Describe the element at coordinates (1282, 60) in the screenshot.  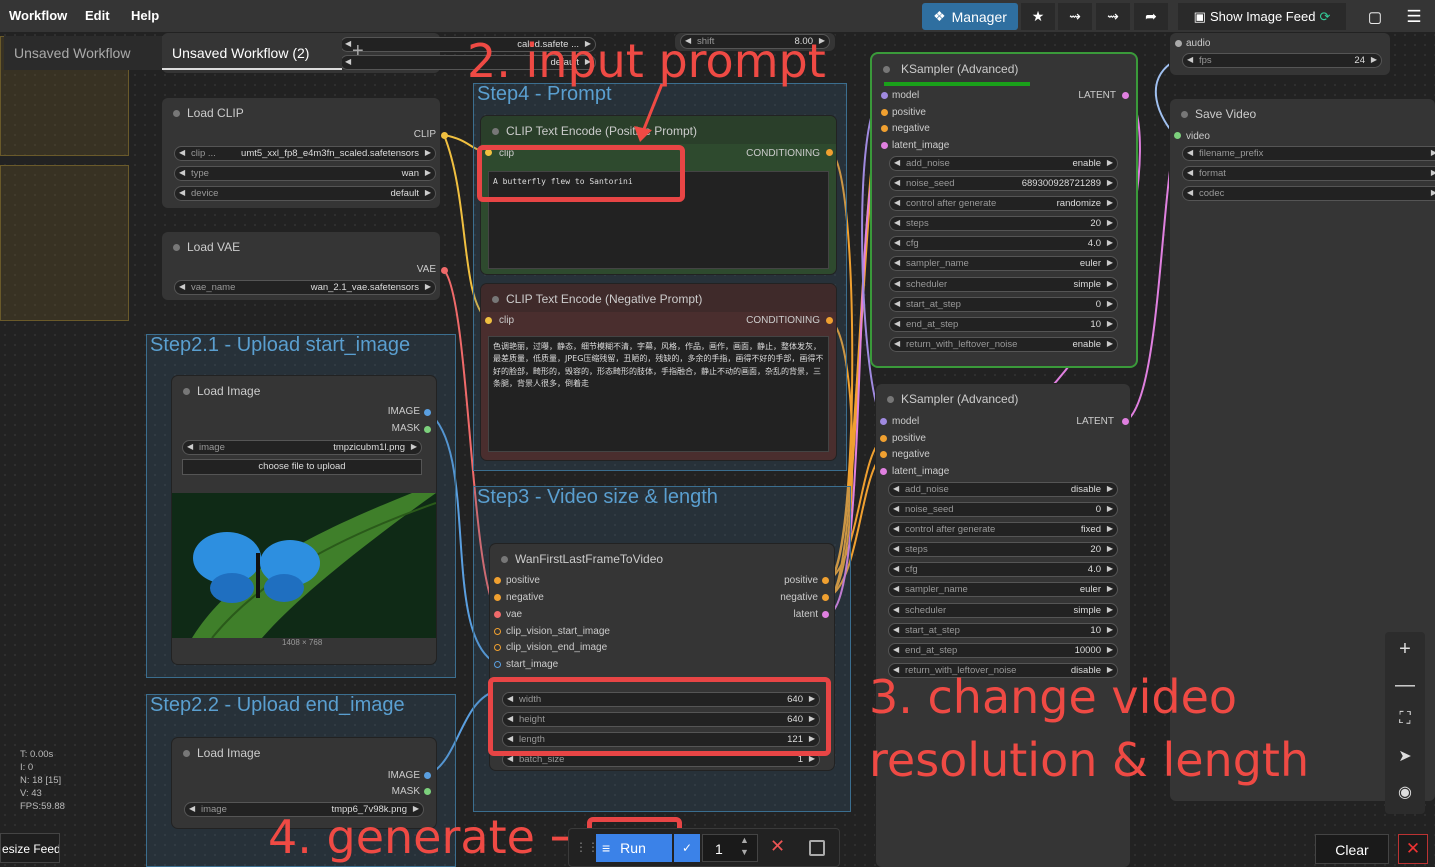
I see `fps-widget: fps24` at that location.